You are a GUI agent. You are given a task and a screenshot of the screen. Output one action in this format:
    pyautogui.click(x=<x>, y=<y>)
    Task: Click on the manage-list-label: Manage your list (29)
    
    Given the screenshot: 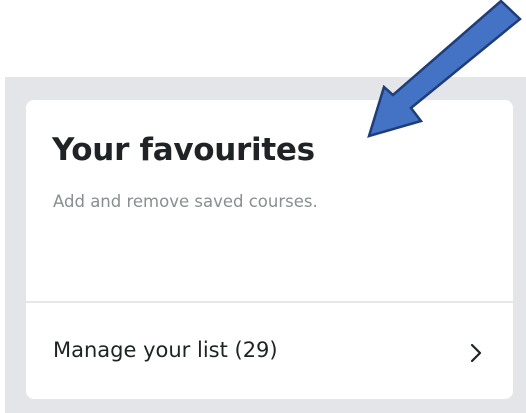 What is the action you would take?
    pyautogui.click(x=165, y=350)
    